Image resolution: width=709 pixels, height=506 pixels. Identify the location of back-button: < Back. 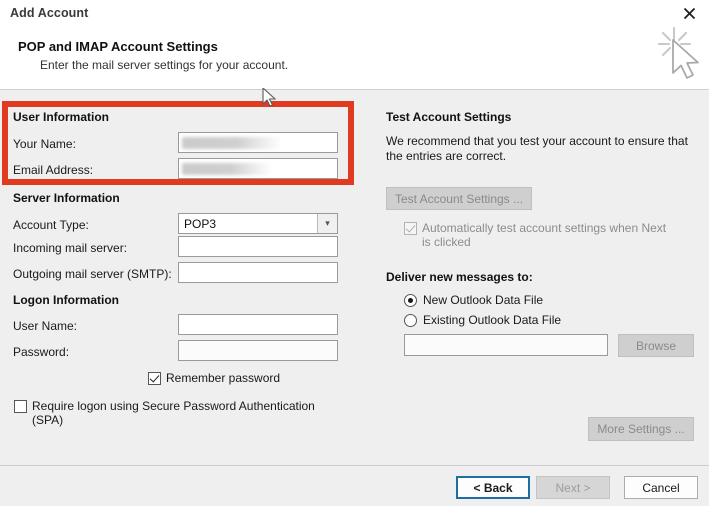
(493, 487).